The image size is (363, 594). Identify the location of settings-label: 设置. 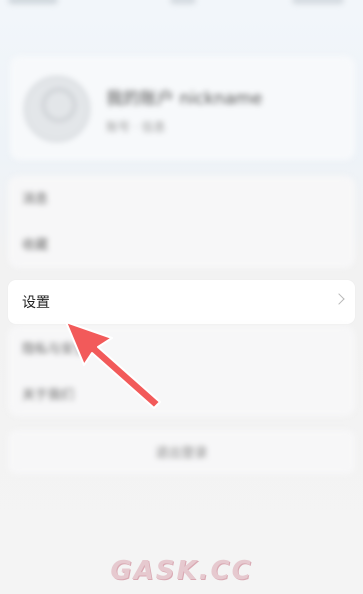
(36, 303).